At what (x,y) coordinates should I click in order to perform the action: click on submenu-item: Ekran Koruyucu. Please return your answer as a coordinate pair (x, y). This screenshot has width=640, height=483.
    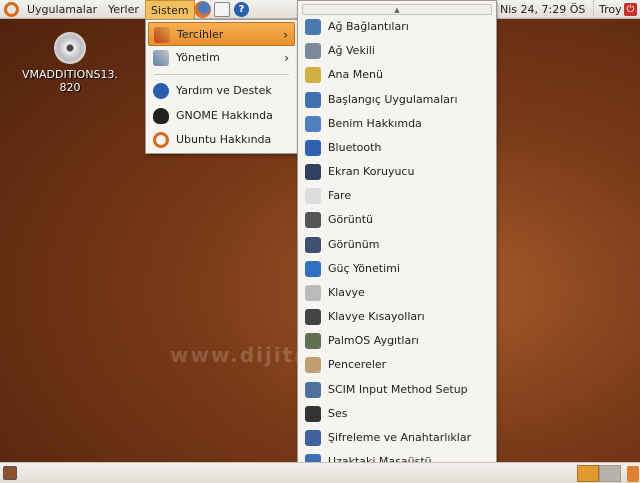
    Looking at the image, I should click on (397, 172).